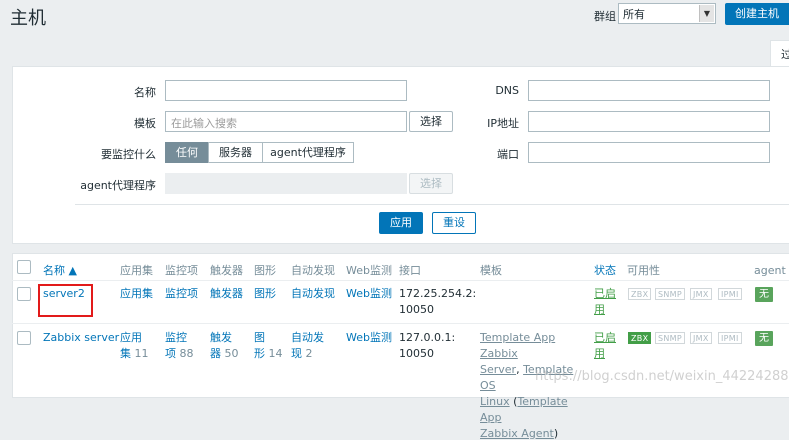 The image size is (789, 440). I want to click on template-link: Server, so click(498, 369).